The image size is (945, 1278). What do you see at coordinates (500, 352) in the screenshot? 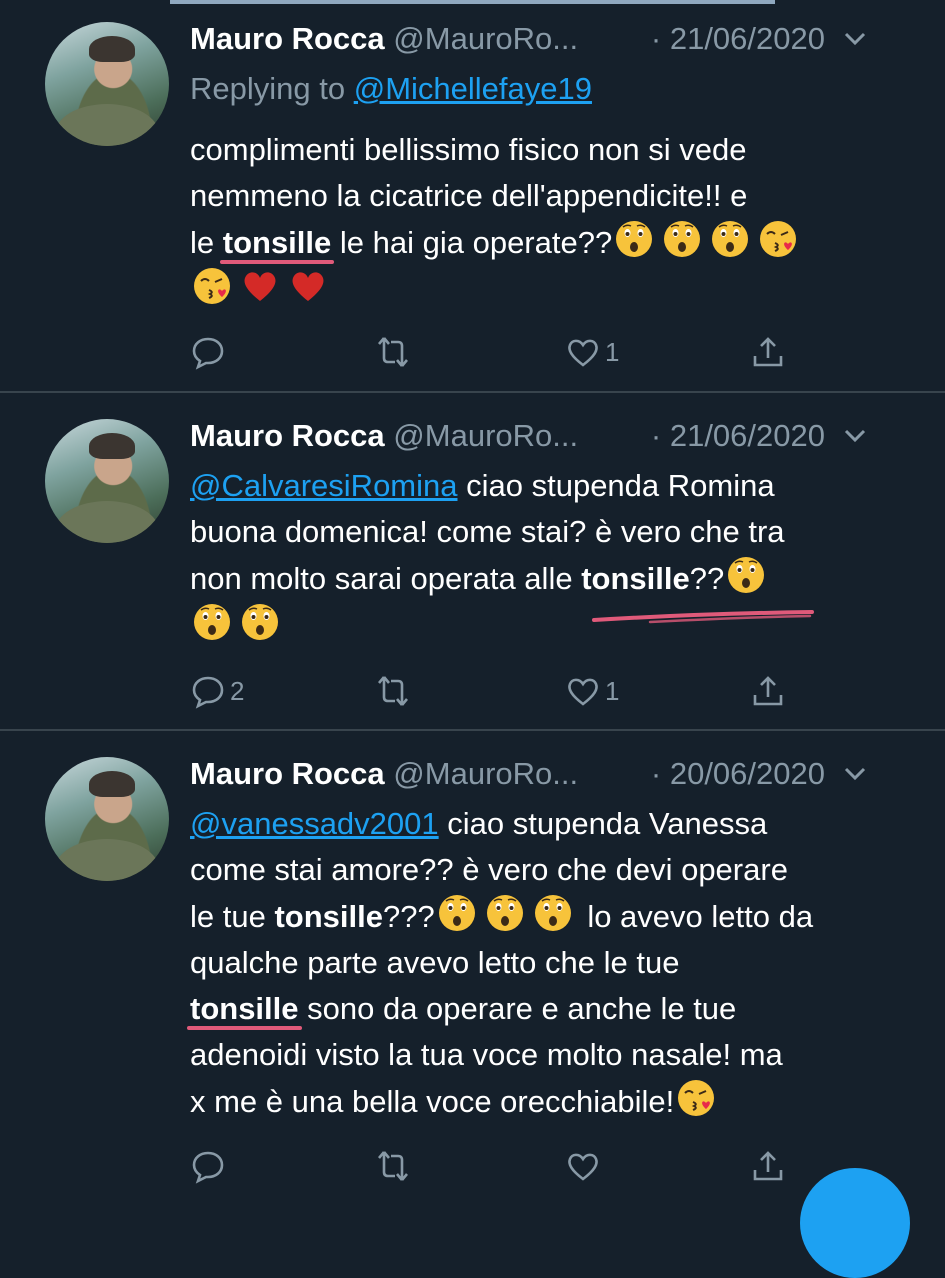
I see `tweet-actions: 1` at bounding box center [500, 352].